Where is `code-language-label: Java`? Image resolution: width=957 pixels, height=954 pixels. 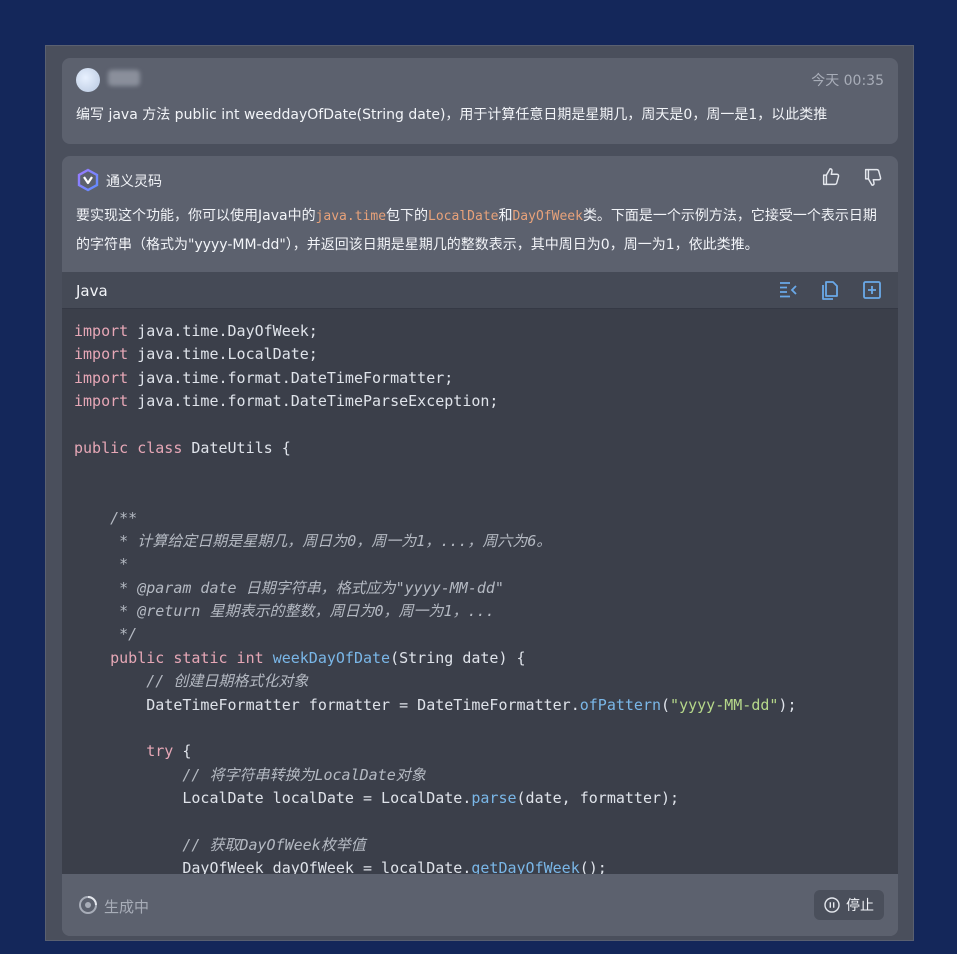 code-language-label: Java is located at coordinates (92, 291).